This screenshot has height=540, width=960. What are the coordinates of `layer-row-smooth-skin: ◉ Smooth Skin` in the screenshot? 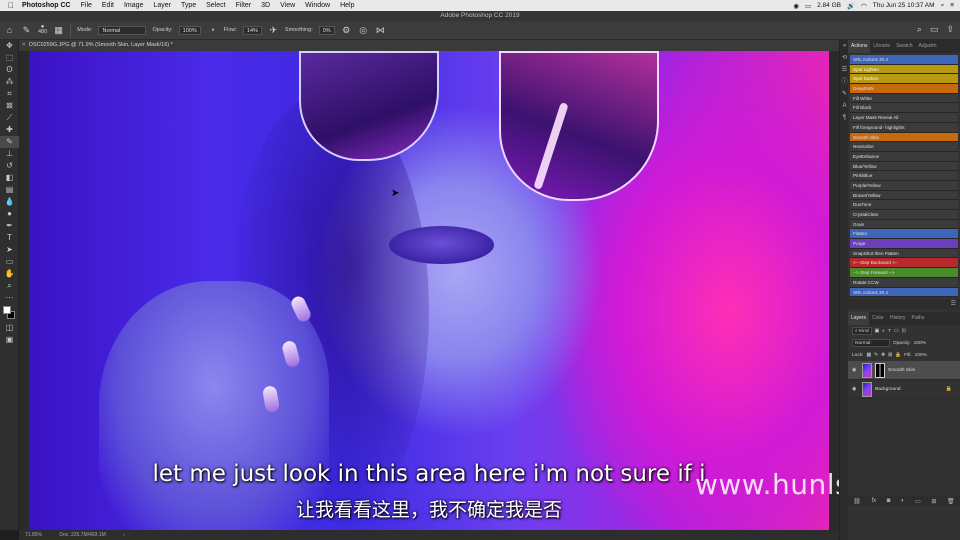 It's located at (904, 370).